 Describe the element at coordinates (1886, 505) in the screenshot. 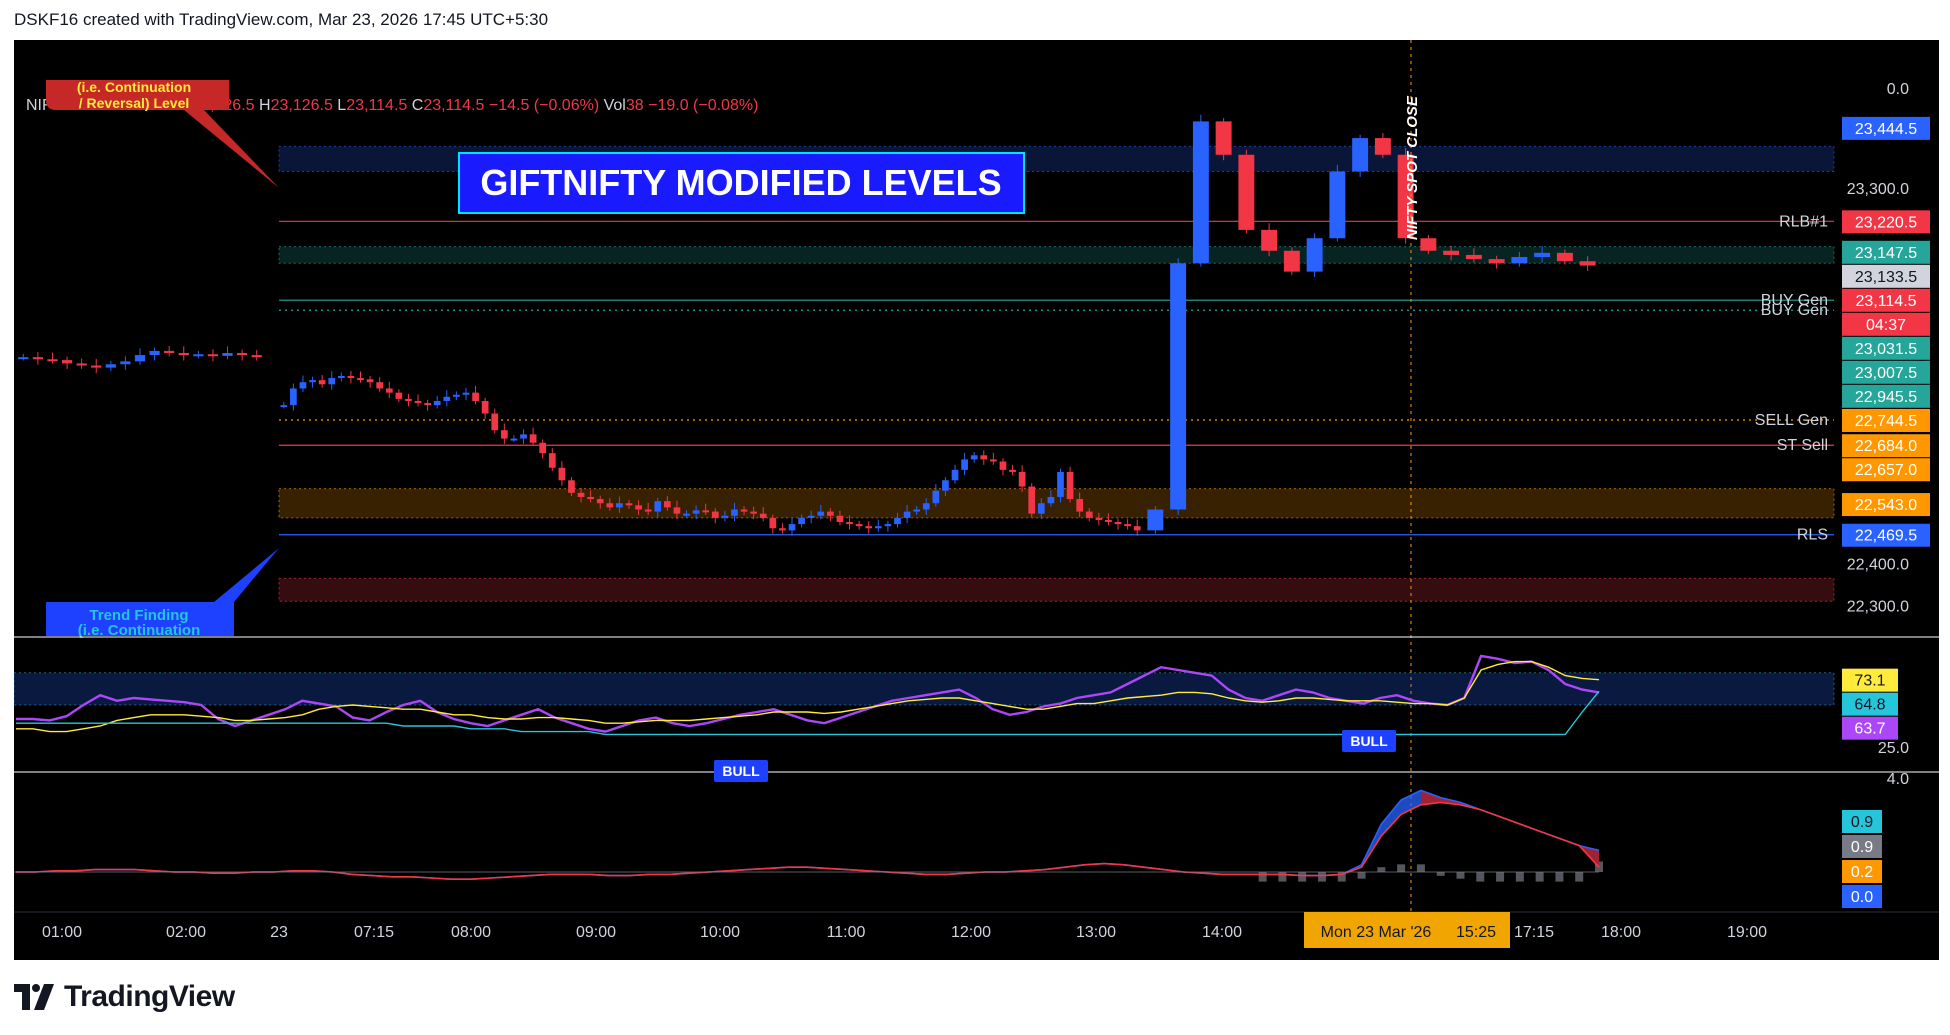

I see `price-badge-12: 22,543.0` at that location.